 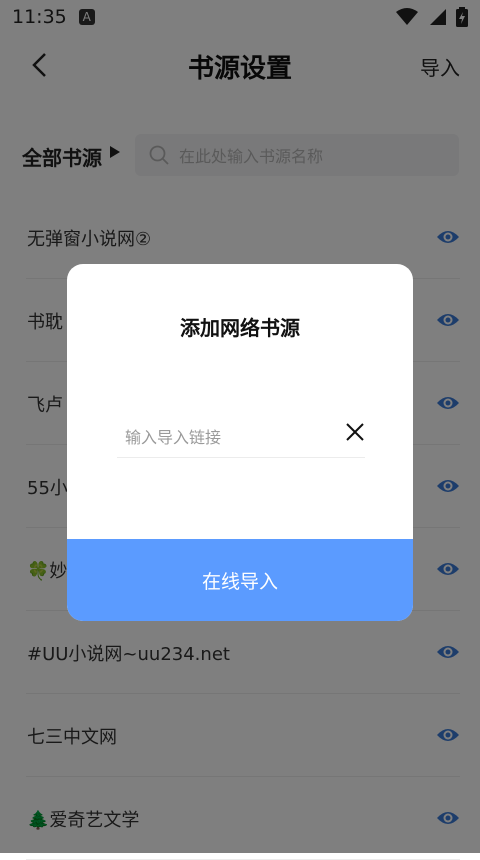 I want to click on clear-button, so click(x=355, y=432).